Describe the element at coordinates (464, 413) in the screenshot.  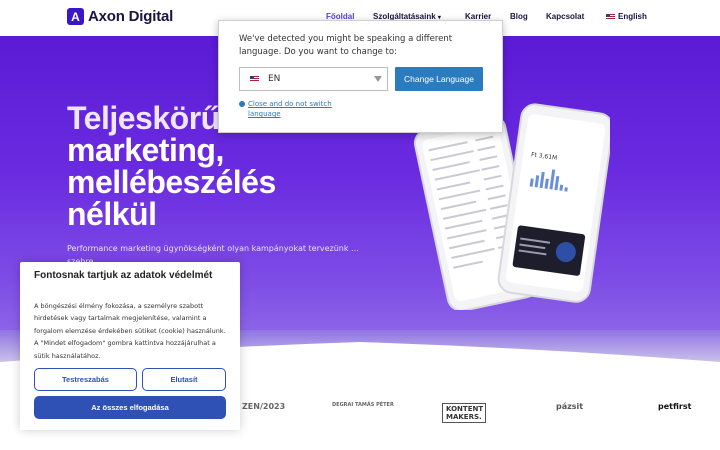
I see `client-logo: KONTENT MAKERS.` at that location.